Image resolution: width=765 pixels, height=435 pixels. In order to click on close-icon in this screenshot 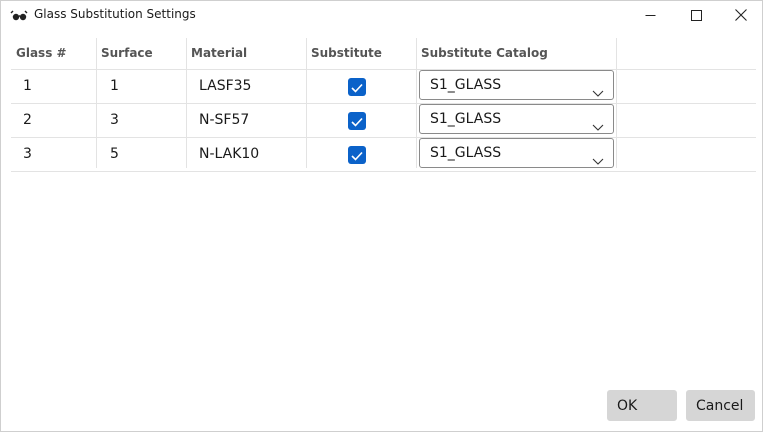, I will do `click(741, 15)`.